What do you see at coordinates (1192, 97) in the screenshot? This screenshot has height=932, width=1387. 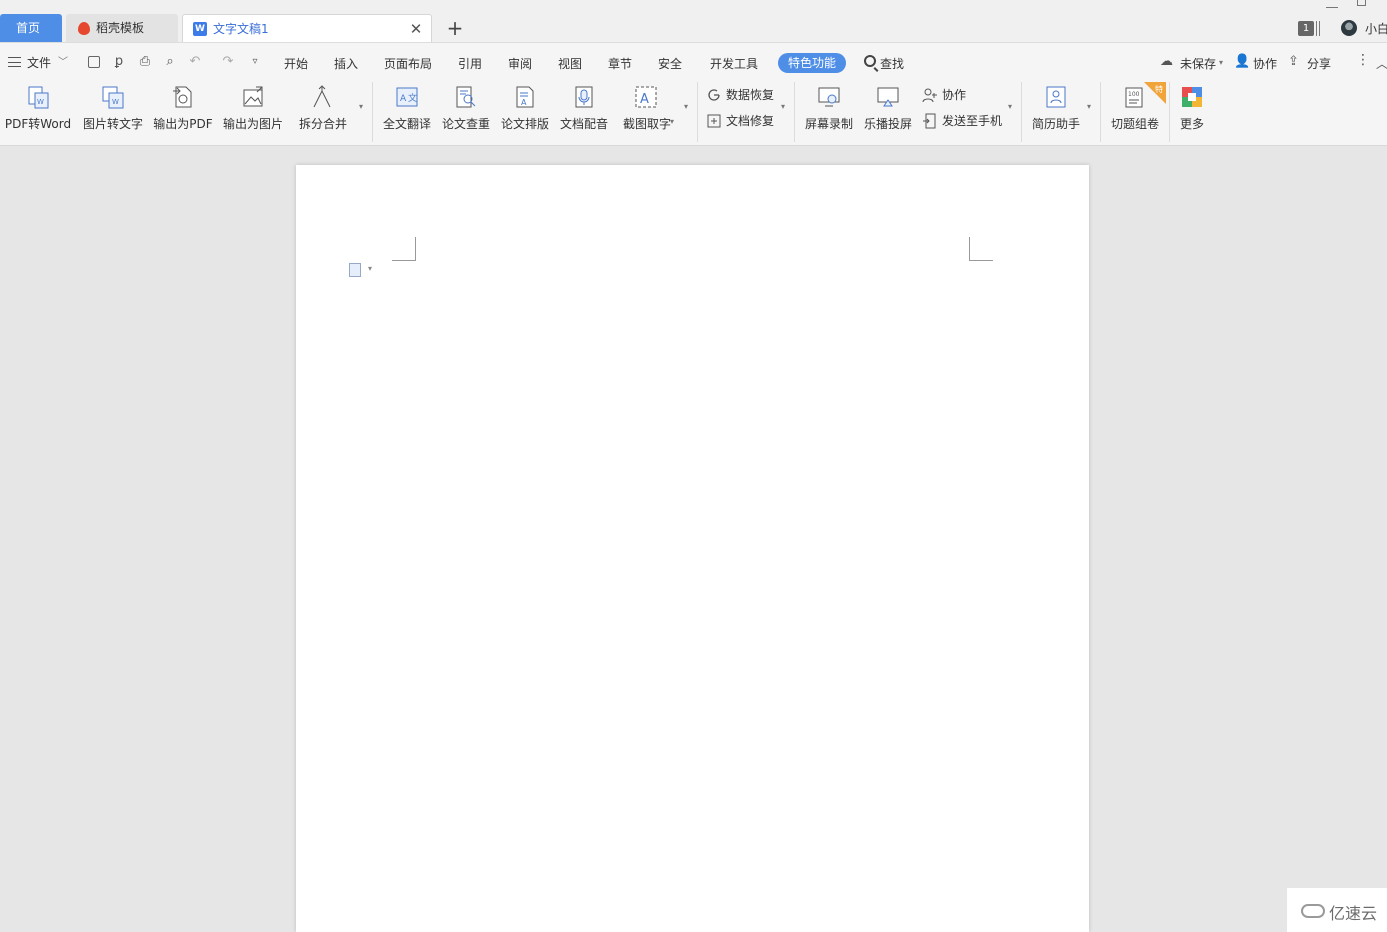 I see `apps-icon` at bounding box center [1192, 97].